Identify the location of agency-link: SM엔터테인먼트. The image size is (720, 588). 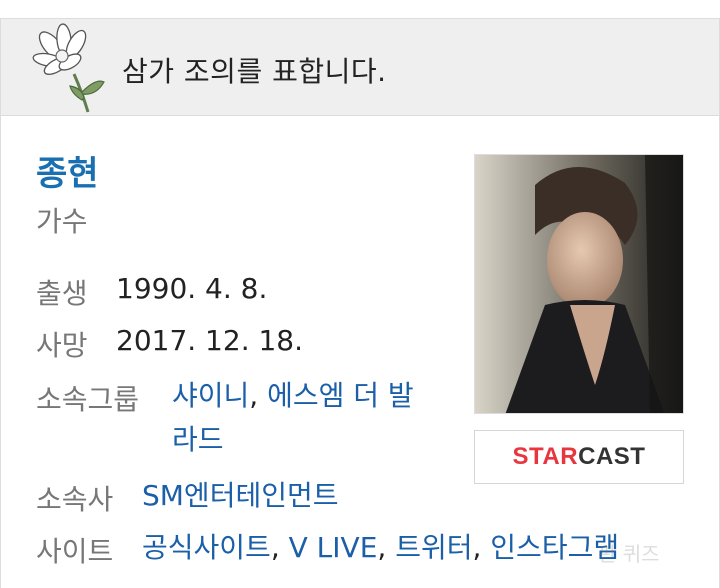
(240, 496).